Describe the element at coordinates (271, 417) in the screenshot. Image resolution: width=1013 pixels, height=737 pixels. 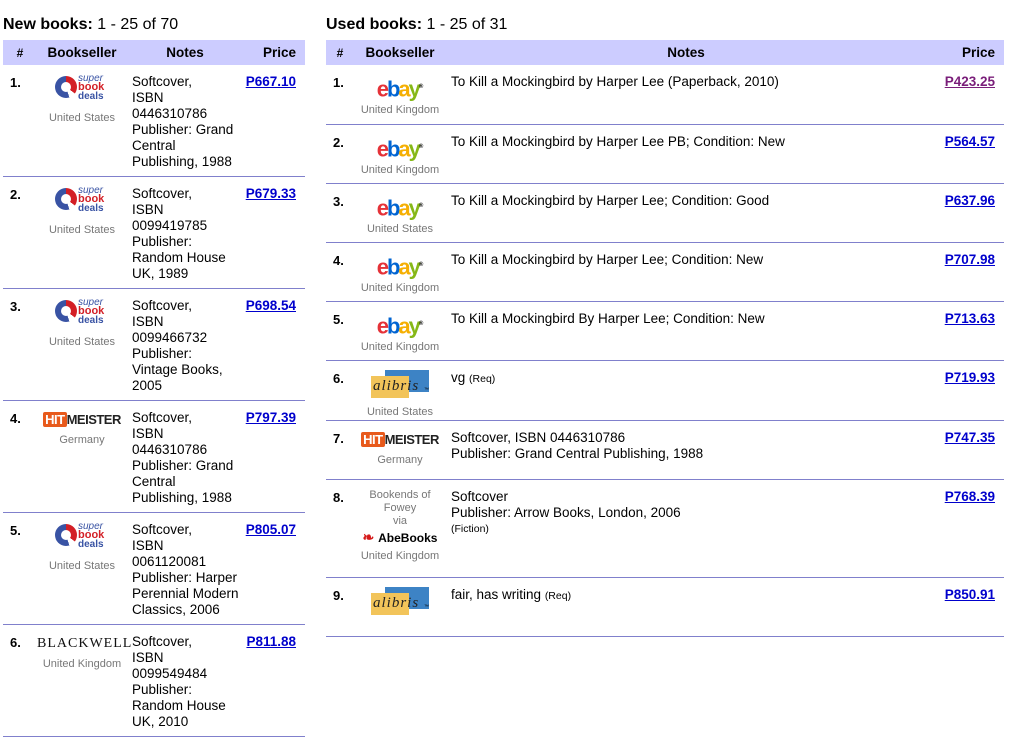
I see `price-link: P797.39` at that location.